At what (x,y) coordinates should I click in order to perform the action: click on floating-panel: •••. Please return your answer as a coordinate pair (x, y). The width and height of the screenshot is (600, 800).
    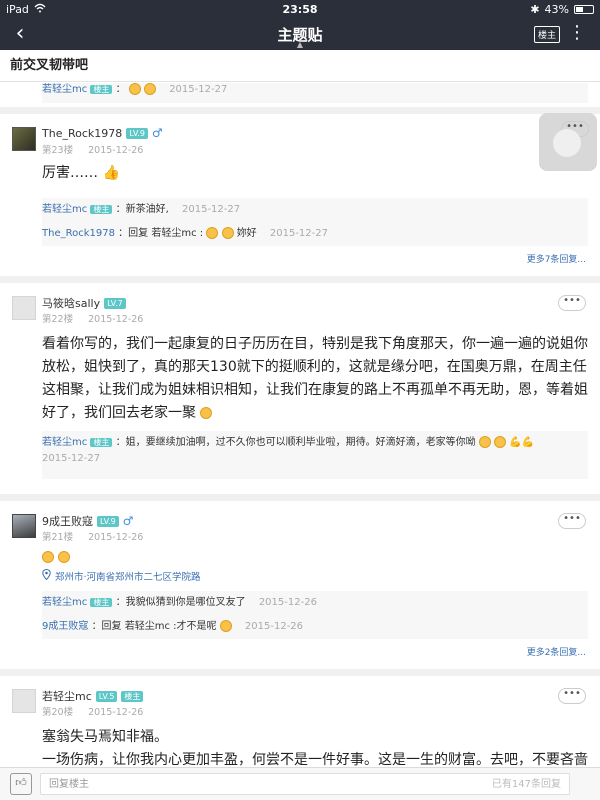
    Looking at the image, I should click on (568, 142).